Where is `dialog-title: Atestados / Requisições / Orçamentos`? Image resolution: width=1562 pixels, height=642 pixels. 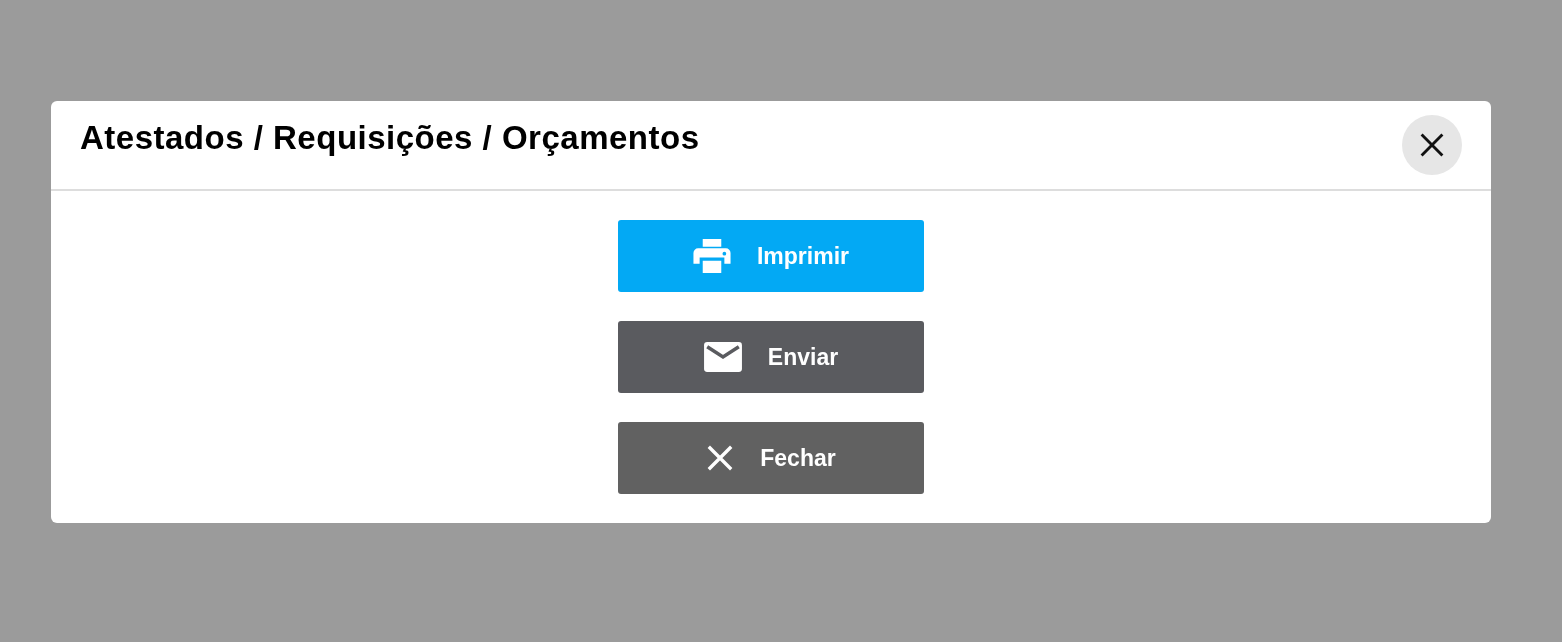 dialog-title: Atestados / Requisições / Orçamentos is located at coordinates (390, 138).